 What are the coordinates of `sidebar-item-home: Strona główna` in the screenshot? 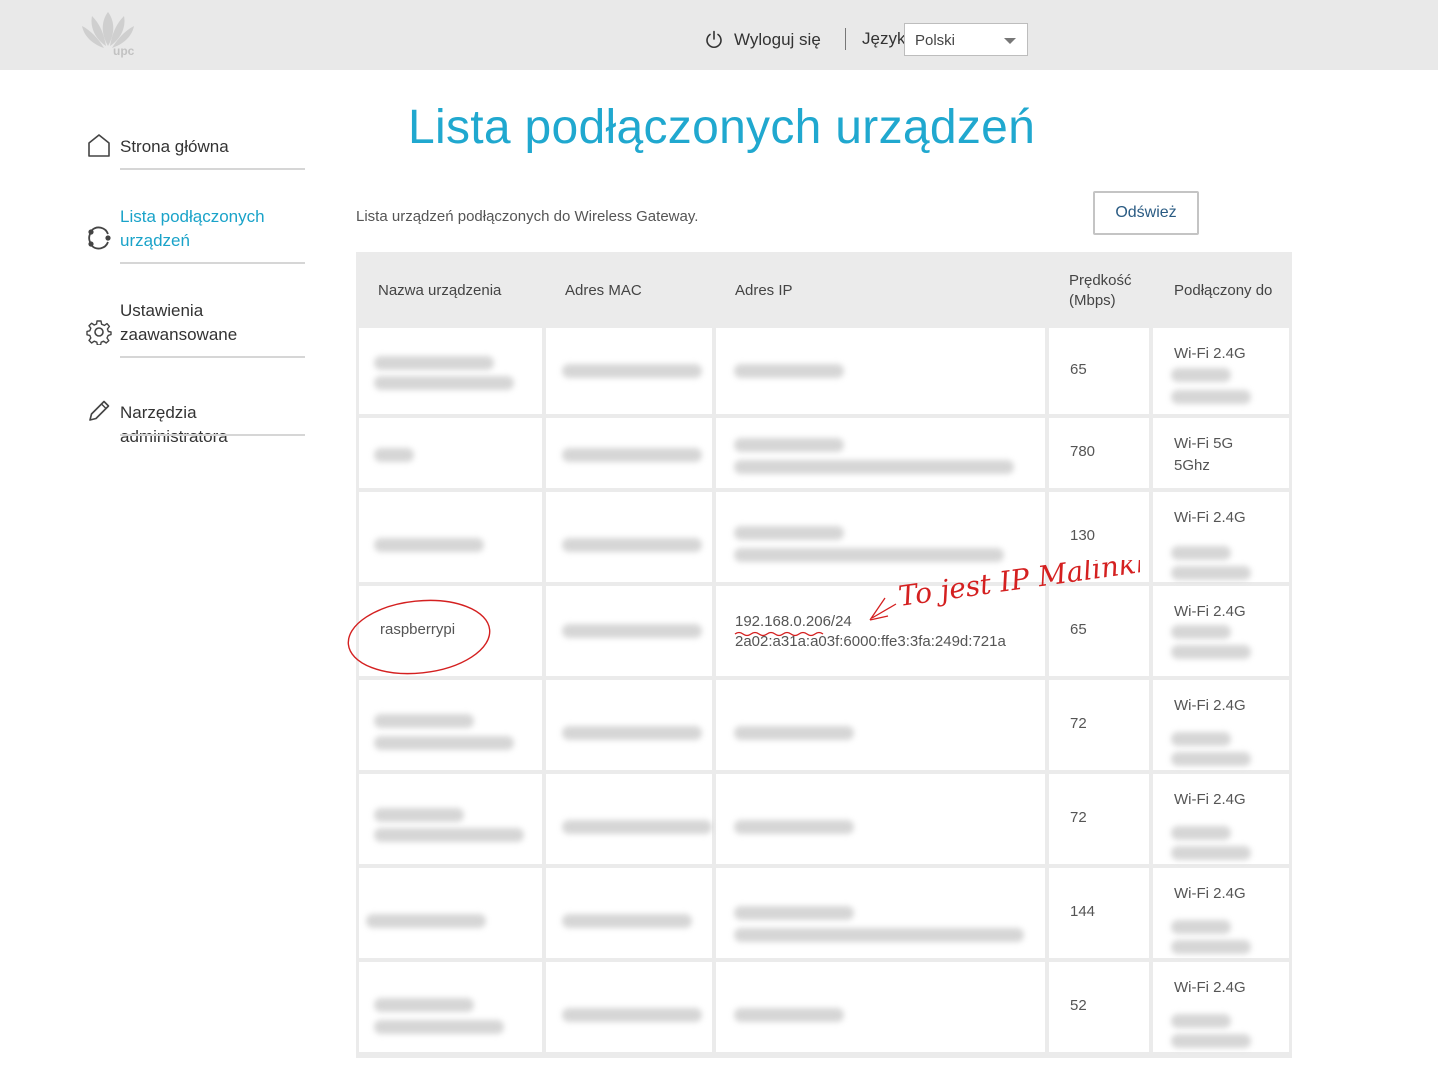 It's located at (196, 151).